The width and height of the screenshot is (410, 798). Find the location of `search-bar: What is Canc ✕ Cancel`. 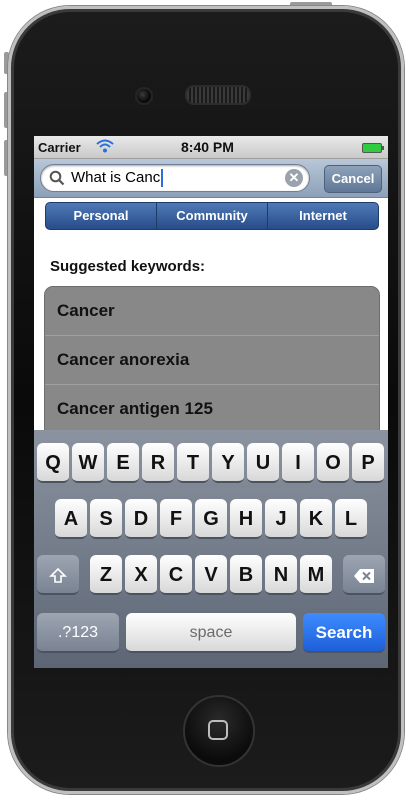

search-bar: What is Canc ✕ Cancel is located at coordinates (211, 178).